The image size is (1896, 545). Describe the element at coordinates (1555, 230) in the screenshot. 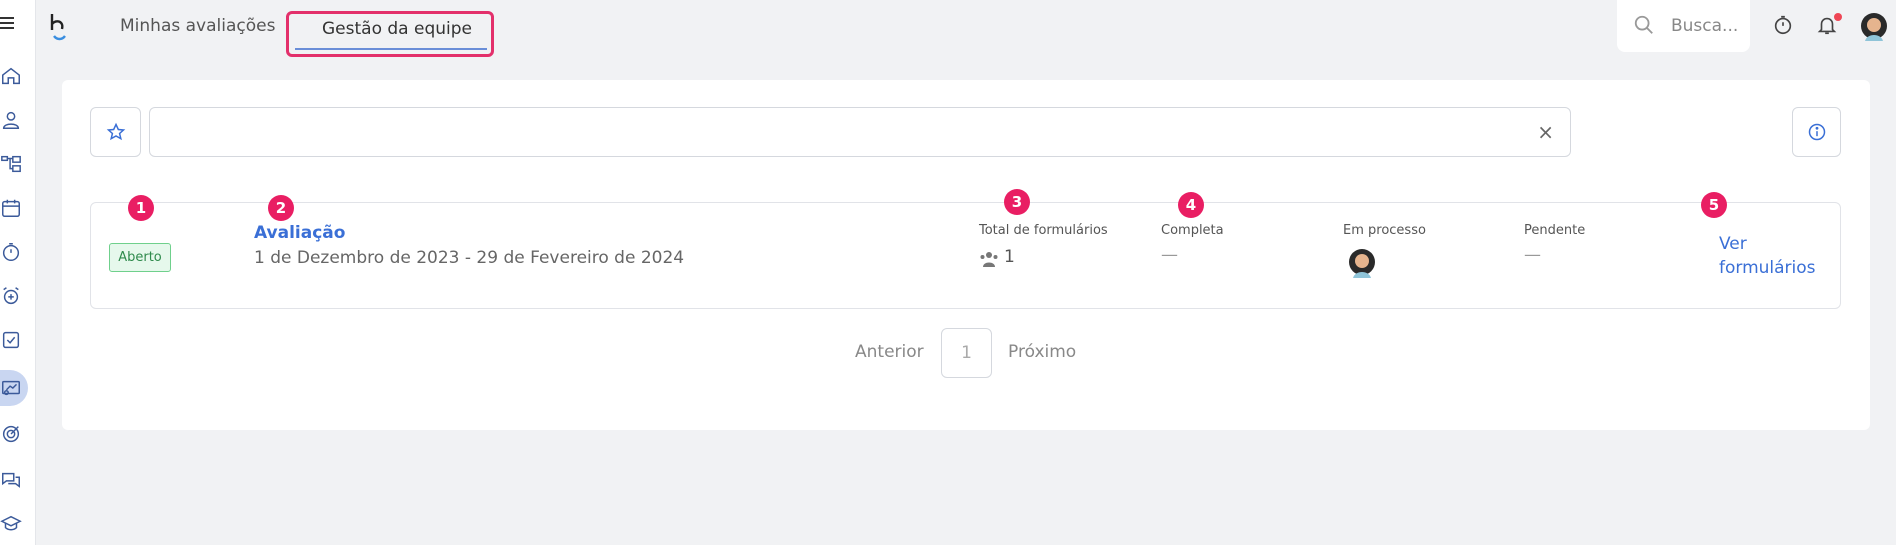

I see `pending-header: Pendente` at that location.